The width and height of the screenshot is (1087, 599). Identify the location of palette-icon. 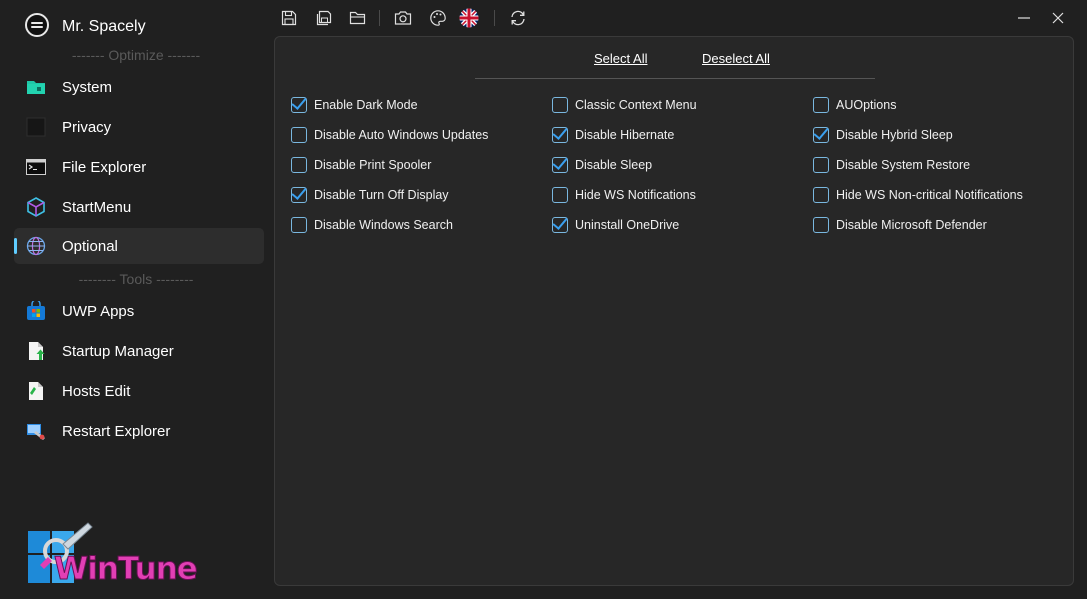
(438, 18).